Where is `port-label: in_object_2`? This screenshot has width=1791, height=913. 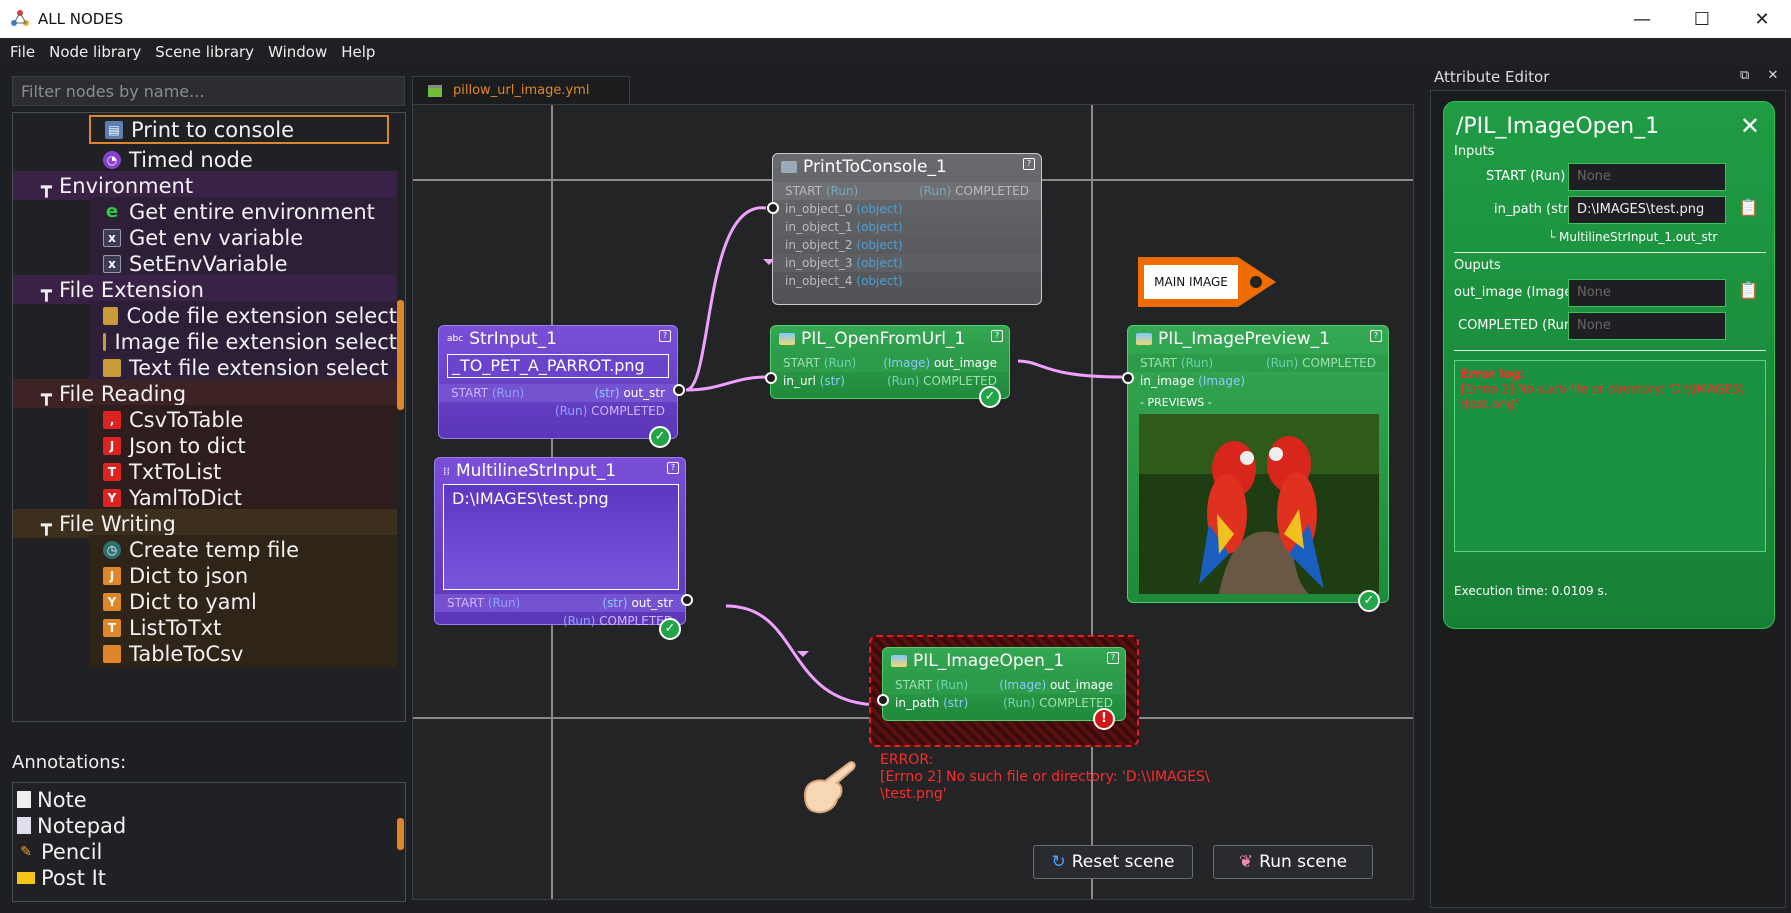 port-label: in_object_2 is located at coordinates (819, 245).